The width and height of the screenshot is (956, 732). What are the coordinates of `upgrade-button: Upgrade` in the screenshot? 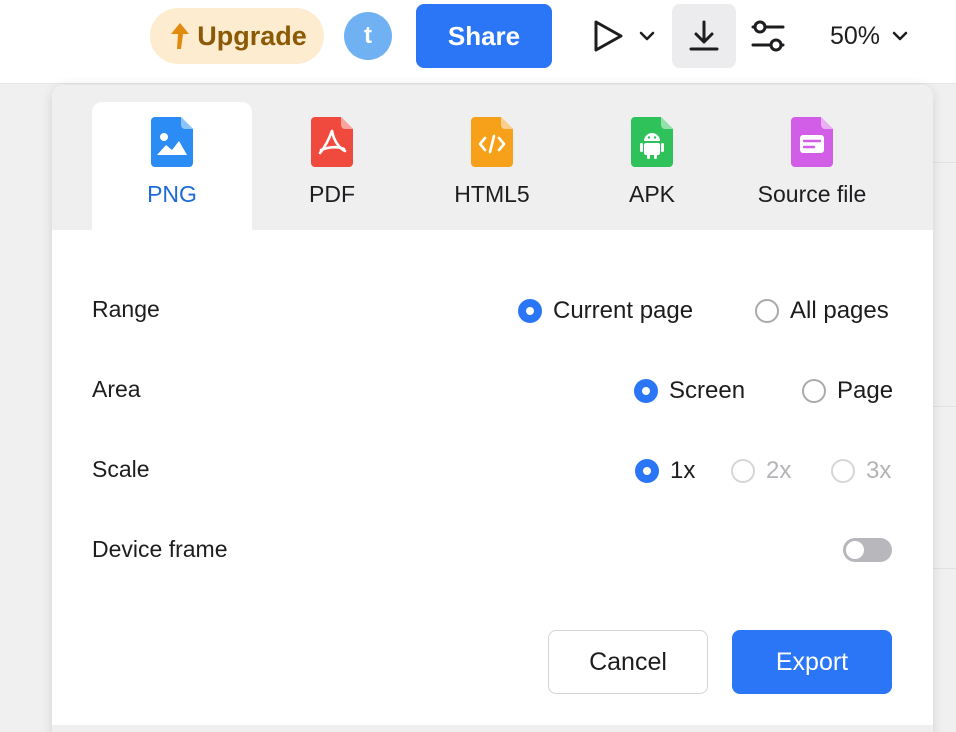 It's located at (237, 36).